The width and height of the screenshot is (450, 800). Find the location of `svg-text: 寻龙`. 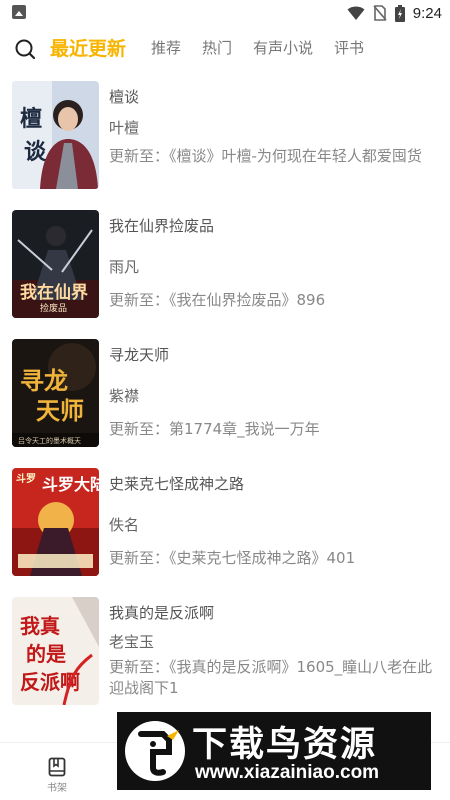

svg-text: 寻龙 is located at coordinates (44, 380).